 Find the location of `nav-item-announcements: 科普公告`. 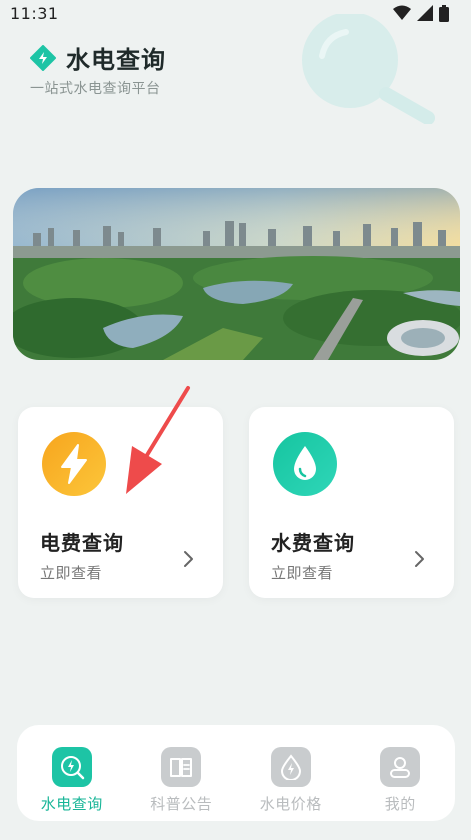

nav-item-announcements: 科普公告 is located at coordinates (181, 780).